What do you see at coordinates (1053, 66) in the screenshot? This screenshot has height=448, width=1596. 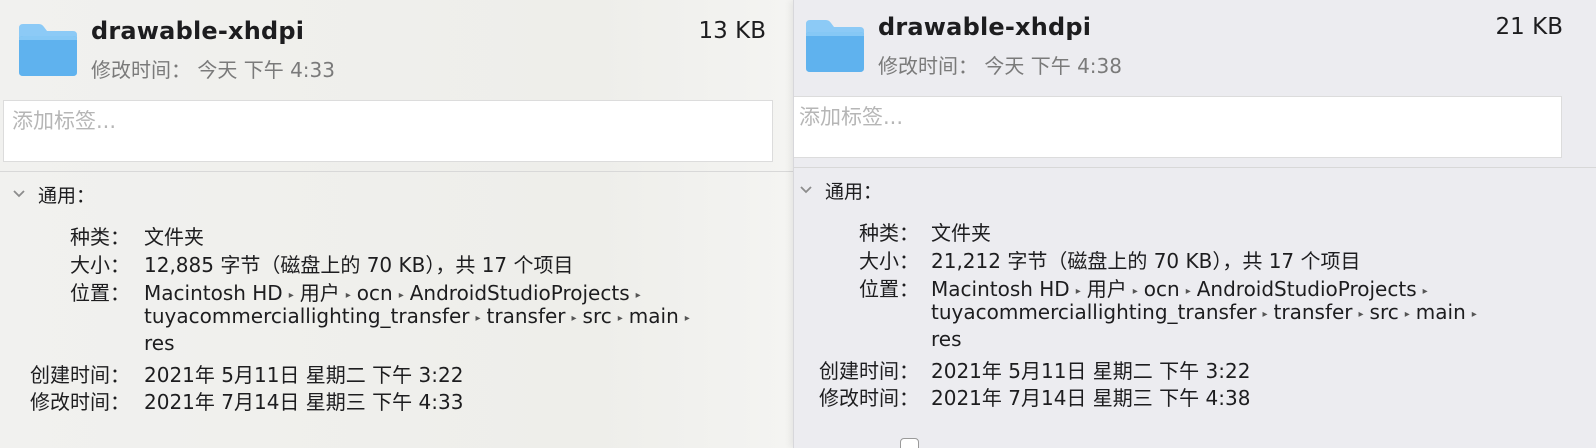 I see `modified-value: 今天 下午 4:38` at bounding box center [1053, 66].